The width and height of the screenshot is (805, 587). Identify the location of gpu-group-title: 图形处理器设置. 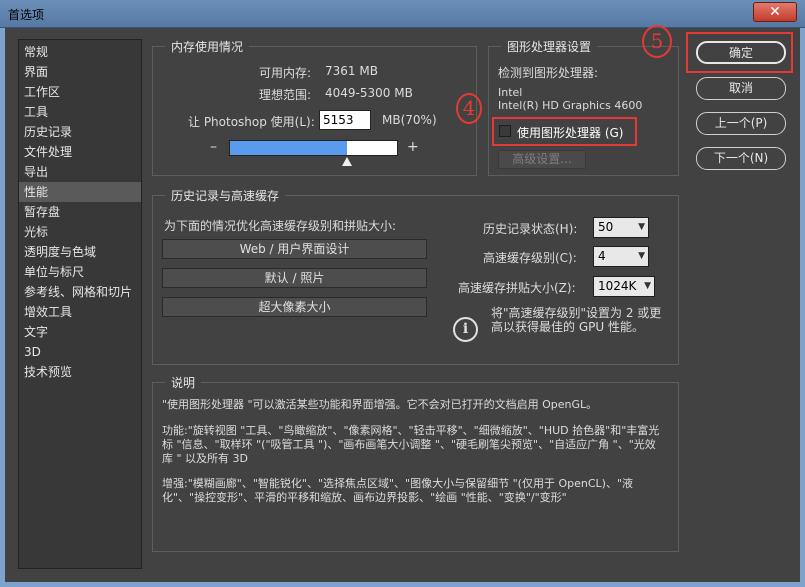
(549, 46).